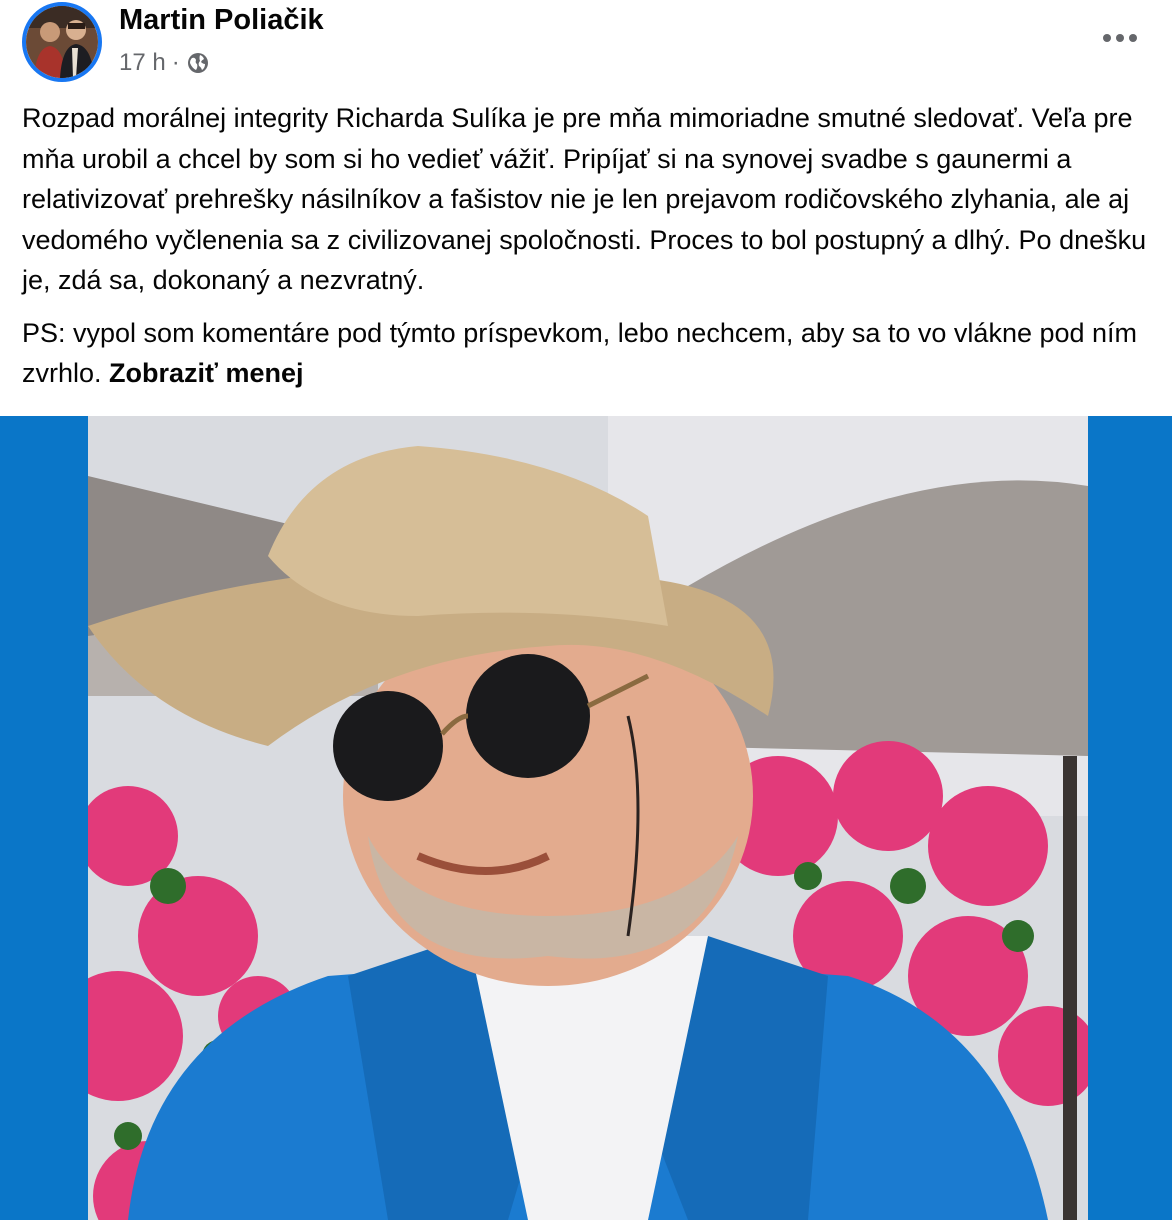  I want to click on avatar-image, so click(62, 42).